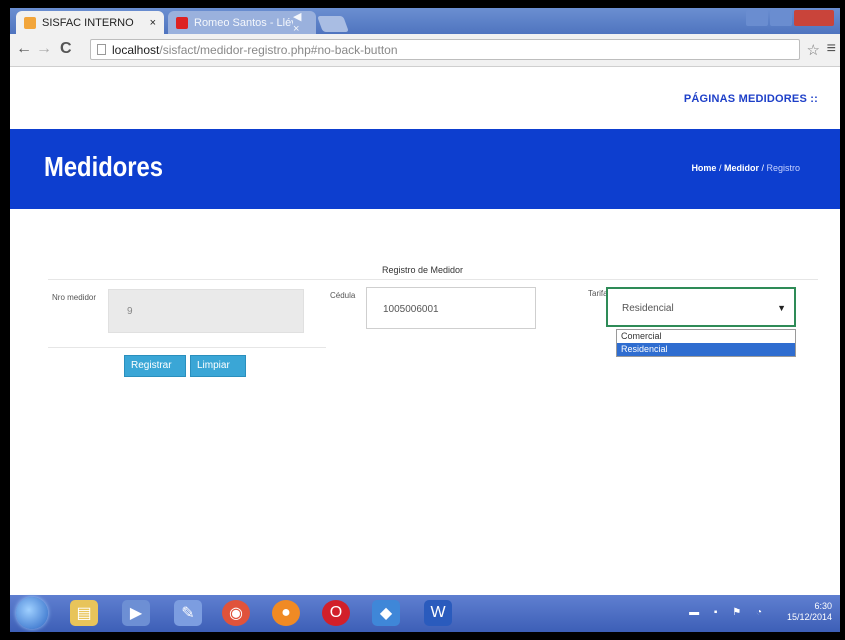 This screenshot has height=640, width=845. I want to click on page-icon, so click(101, 49).